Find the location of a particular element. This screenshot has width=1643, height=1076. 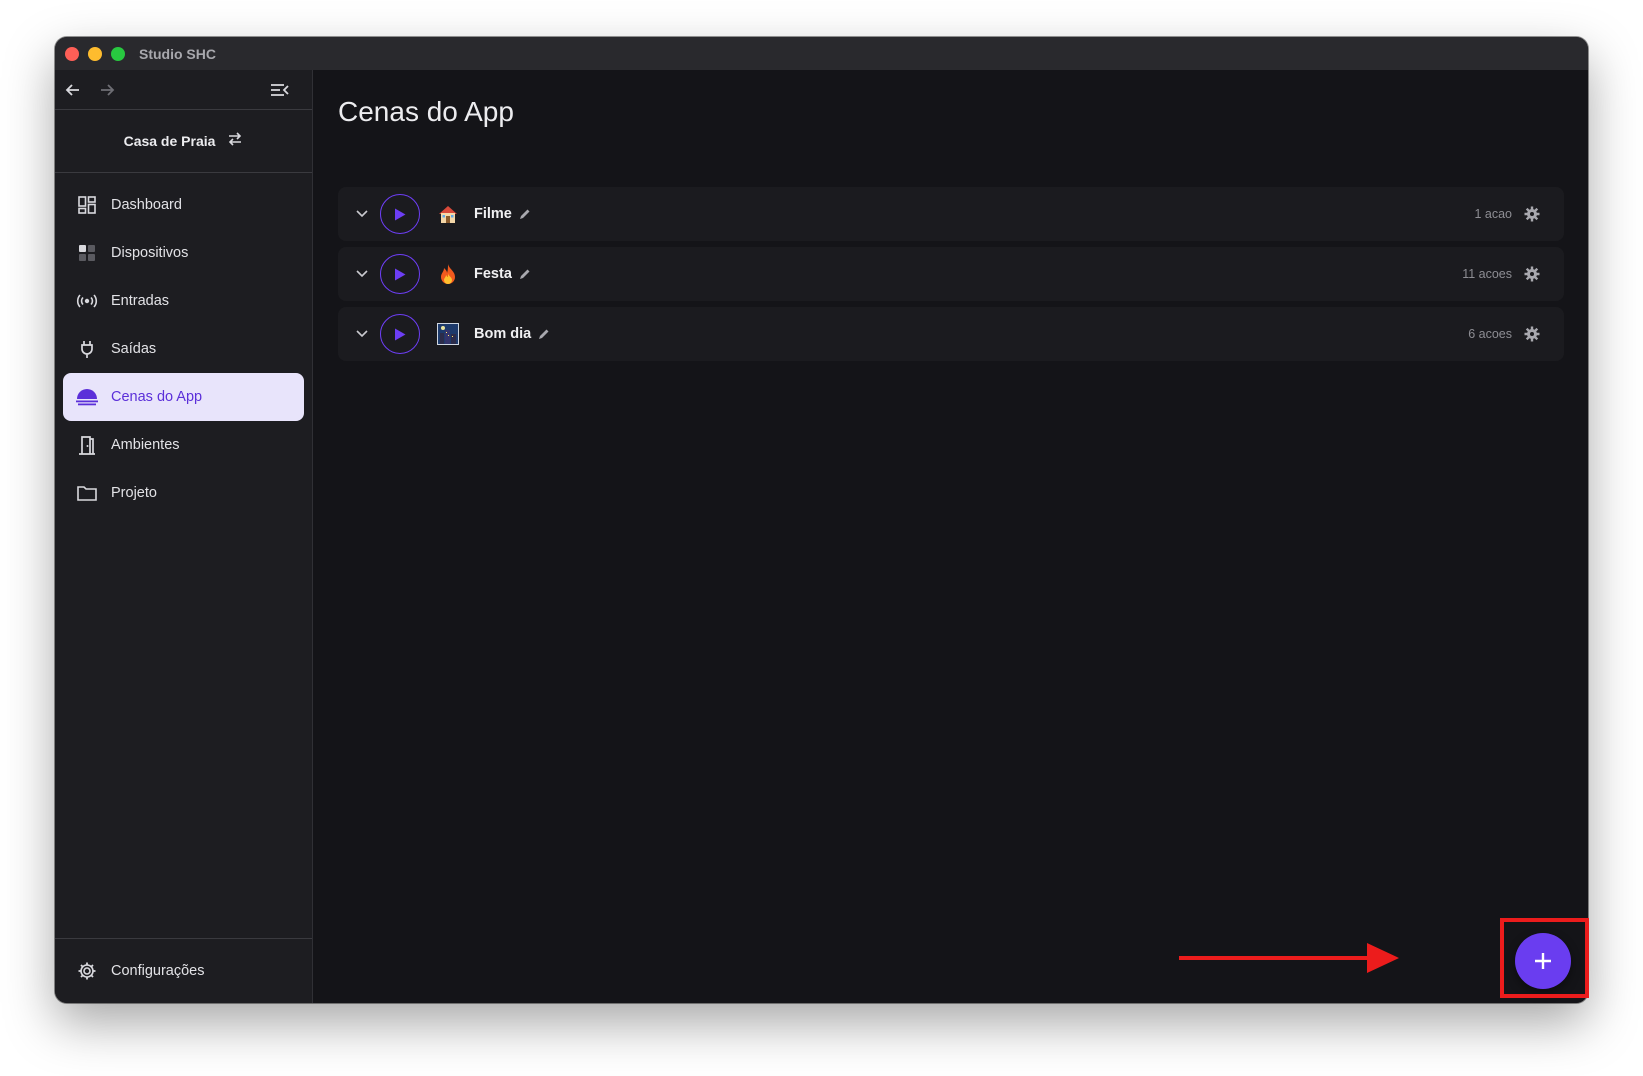

site-name: Casa de Praia is located at coordinates (169, 141).